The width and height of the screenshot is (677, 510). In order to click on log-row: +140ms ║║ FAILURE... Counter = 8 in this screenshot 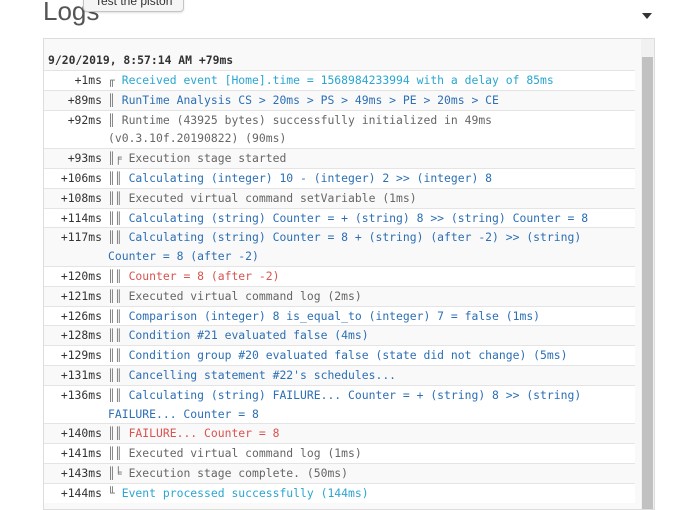, I will do `click(339, 433)`.